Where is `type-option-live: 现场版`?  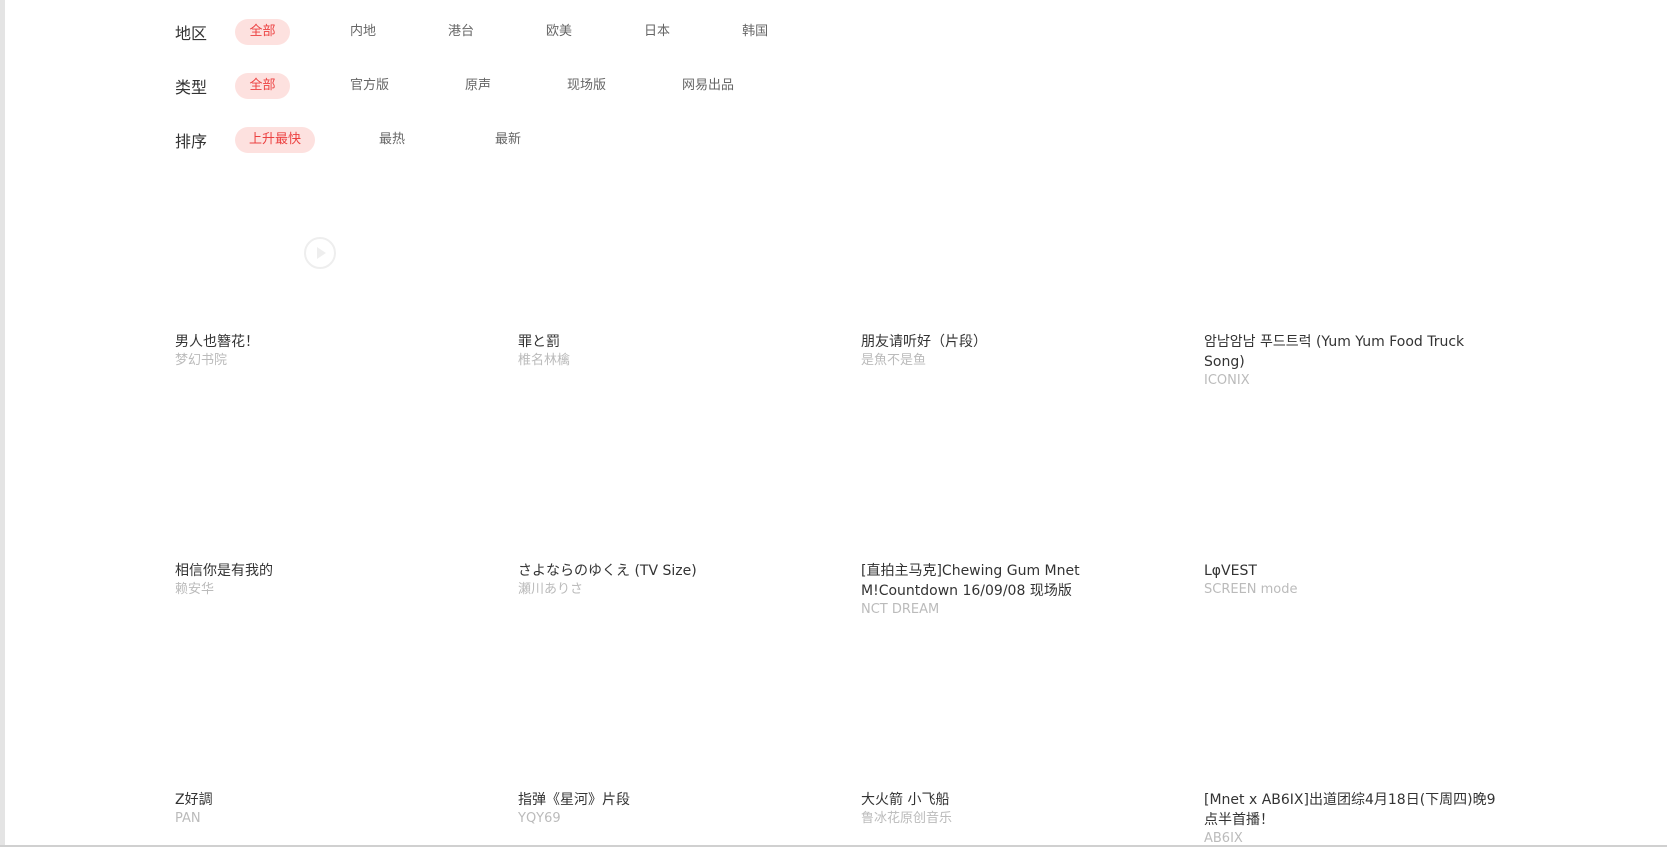
type-option-live: 现场版 is located at coordinates (586, 86).